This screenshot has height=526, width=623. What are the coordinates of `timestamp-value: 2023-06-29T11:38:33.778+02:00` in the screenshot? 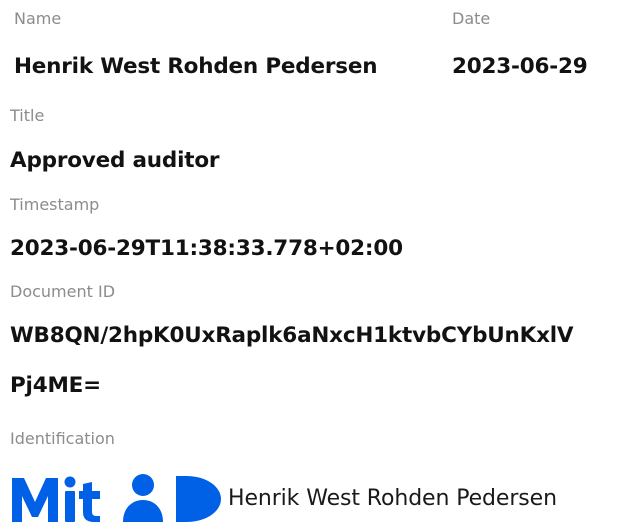 It's located at (206, 248).